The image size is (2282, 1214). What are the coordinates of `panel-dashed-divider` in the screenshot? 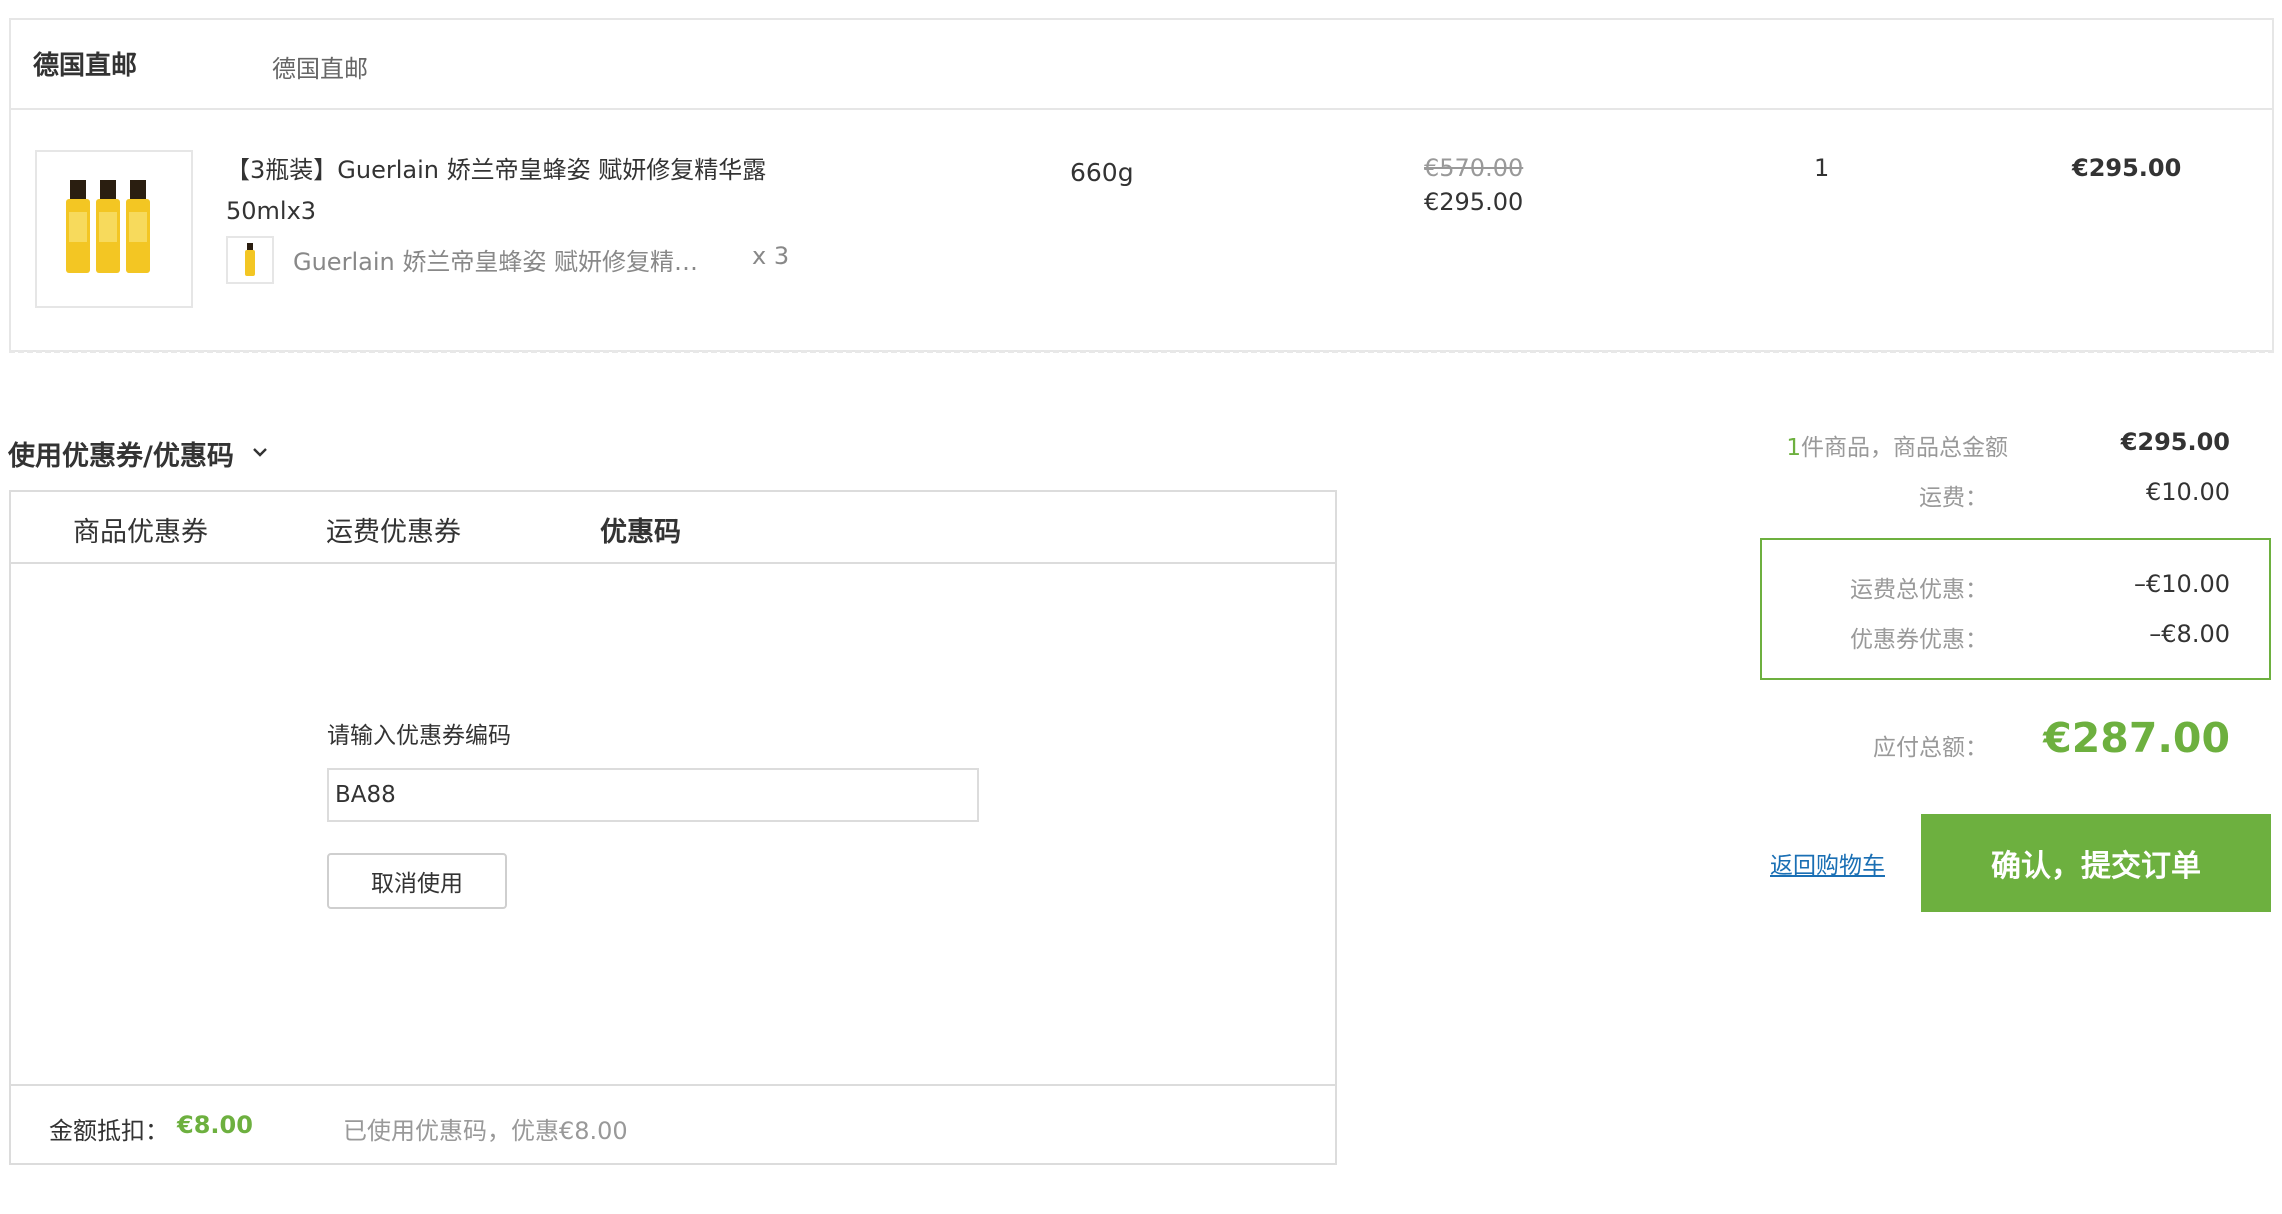 It's located at (1141, 351).